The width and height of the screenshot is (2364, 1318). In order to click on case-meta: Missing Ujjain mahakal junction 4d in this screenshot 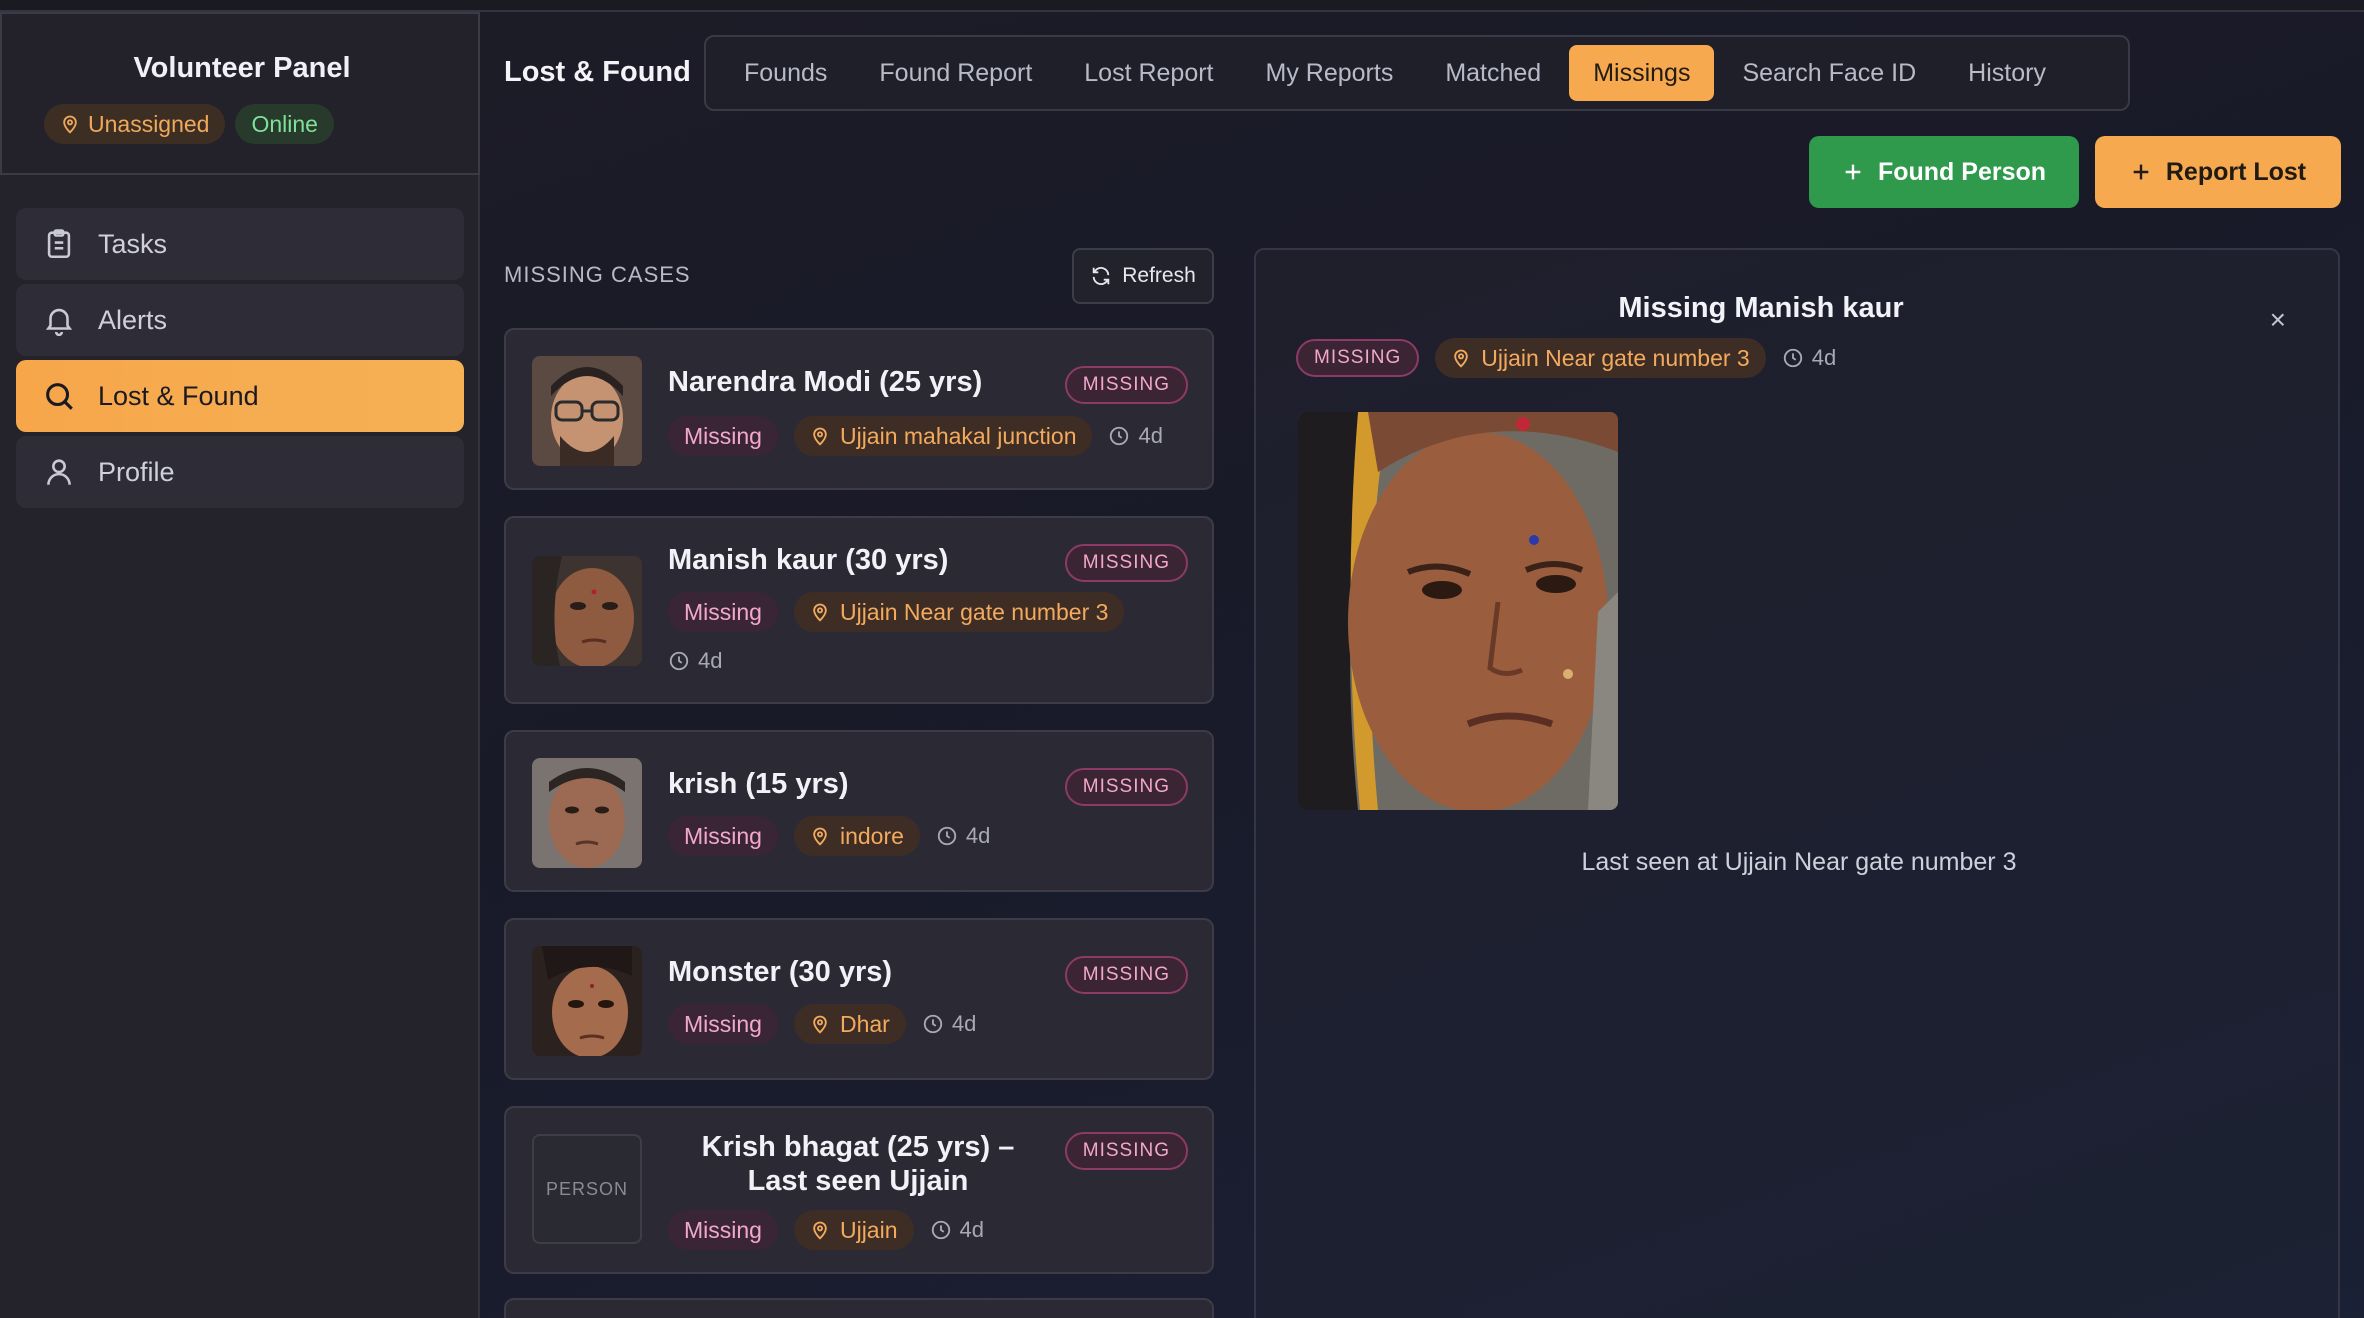, I will do `click(915, 436)`.